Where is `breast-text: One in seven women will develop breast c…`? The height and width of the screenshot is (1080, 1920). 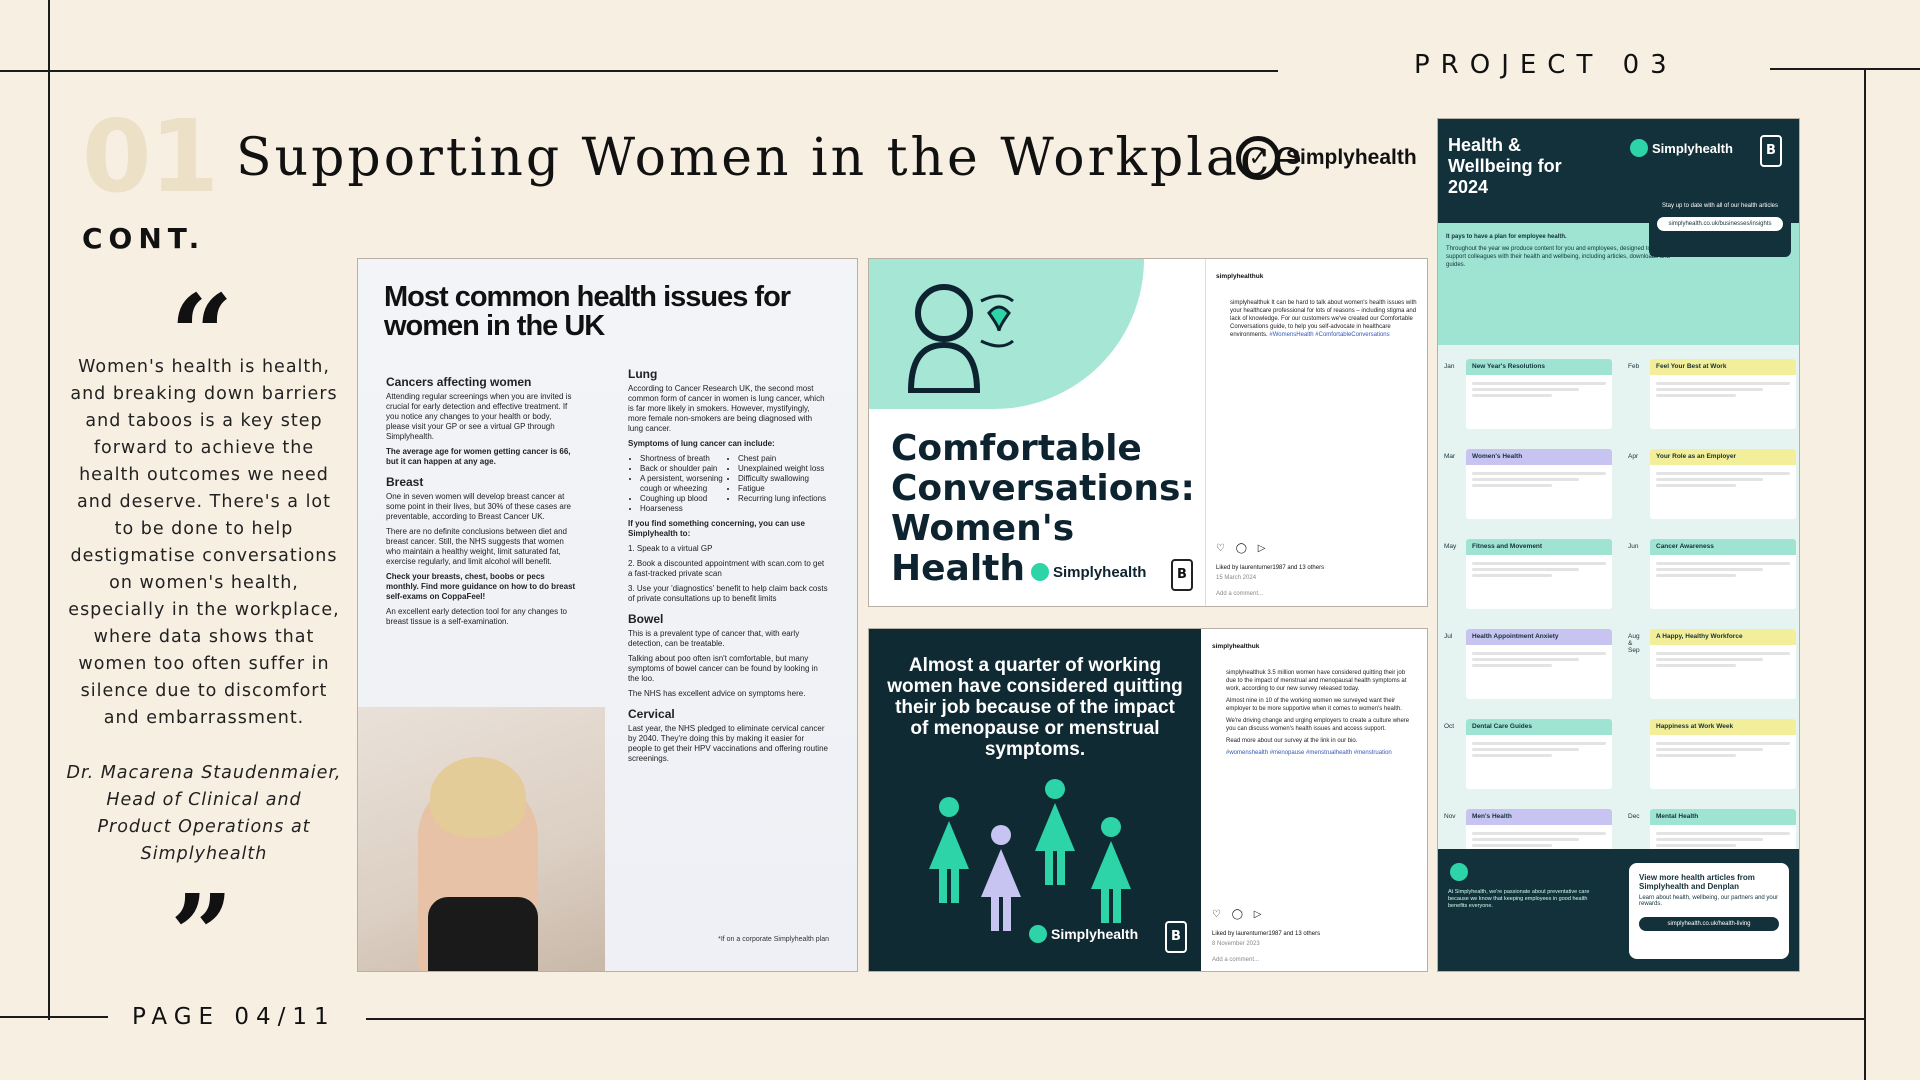 breast-text: One in seven women will develop breast c… is located at coordinates (478, 506).